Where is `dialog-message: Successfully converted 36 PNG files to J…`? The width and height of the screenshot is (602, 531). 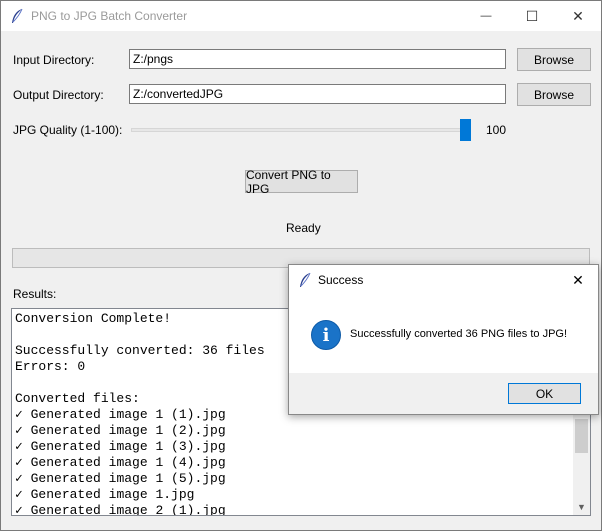 dialog-message: Successfully converted 36 PNG files to J… is located at coordinates (459, 334).